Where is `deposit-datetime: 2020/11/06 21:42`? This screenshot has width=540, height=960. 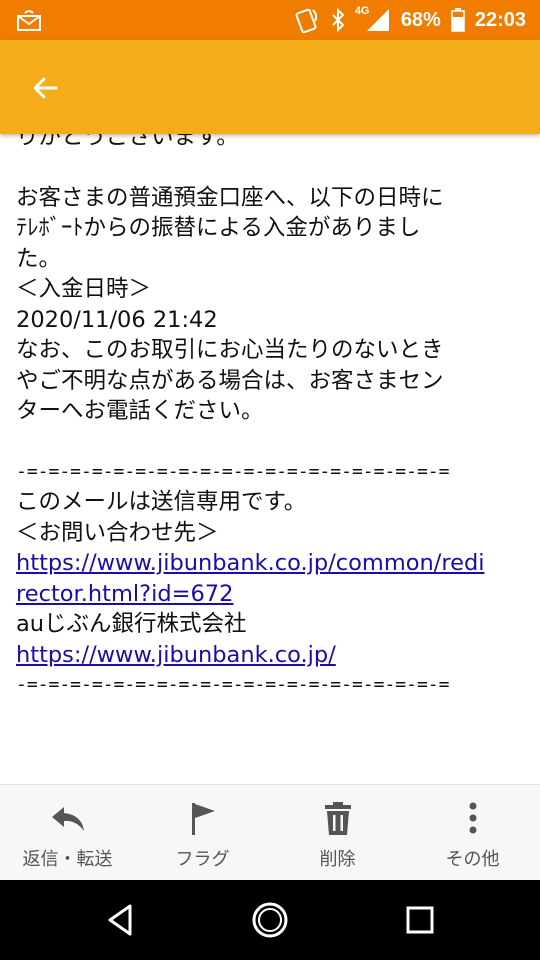 deposit-datetime: 2020/11/06 21:42 is located at coordinates (117, 319).